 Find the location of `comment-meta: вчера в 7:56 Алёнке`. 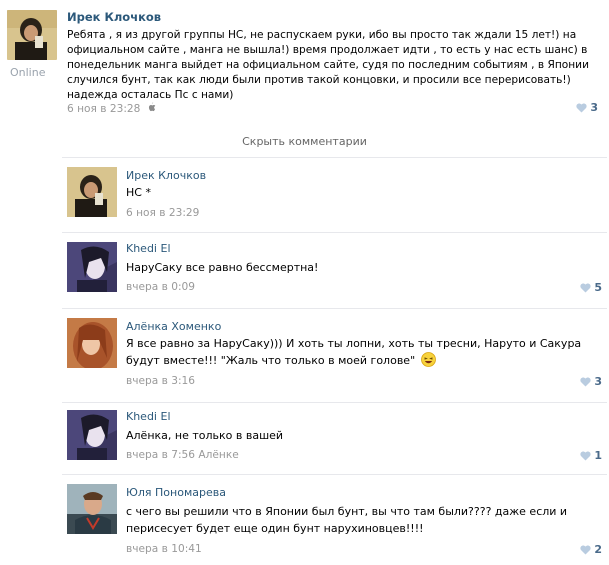

comment-meta: вчера в 7:56 Алёнке is located at coordinates (182, 455).